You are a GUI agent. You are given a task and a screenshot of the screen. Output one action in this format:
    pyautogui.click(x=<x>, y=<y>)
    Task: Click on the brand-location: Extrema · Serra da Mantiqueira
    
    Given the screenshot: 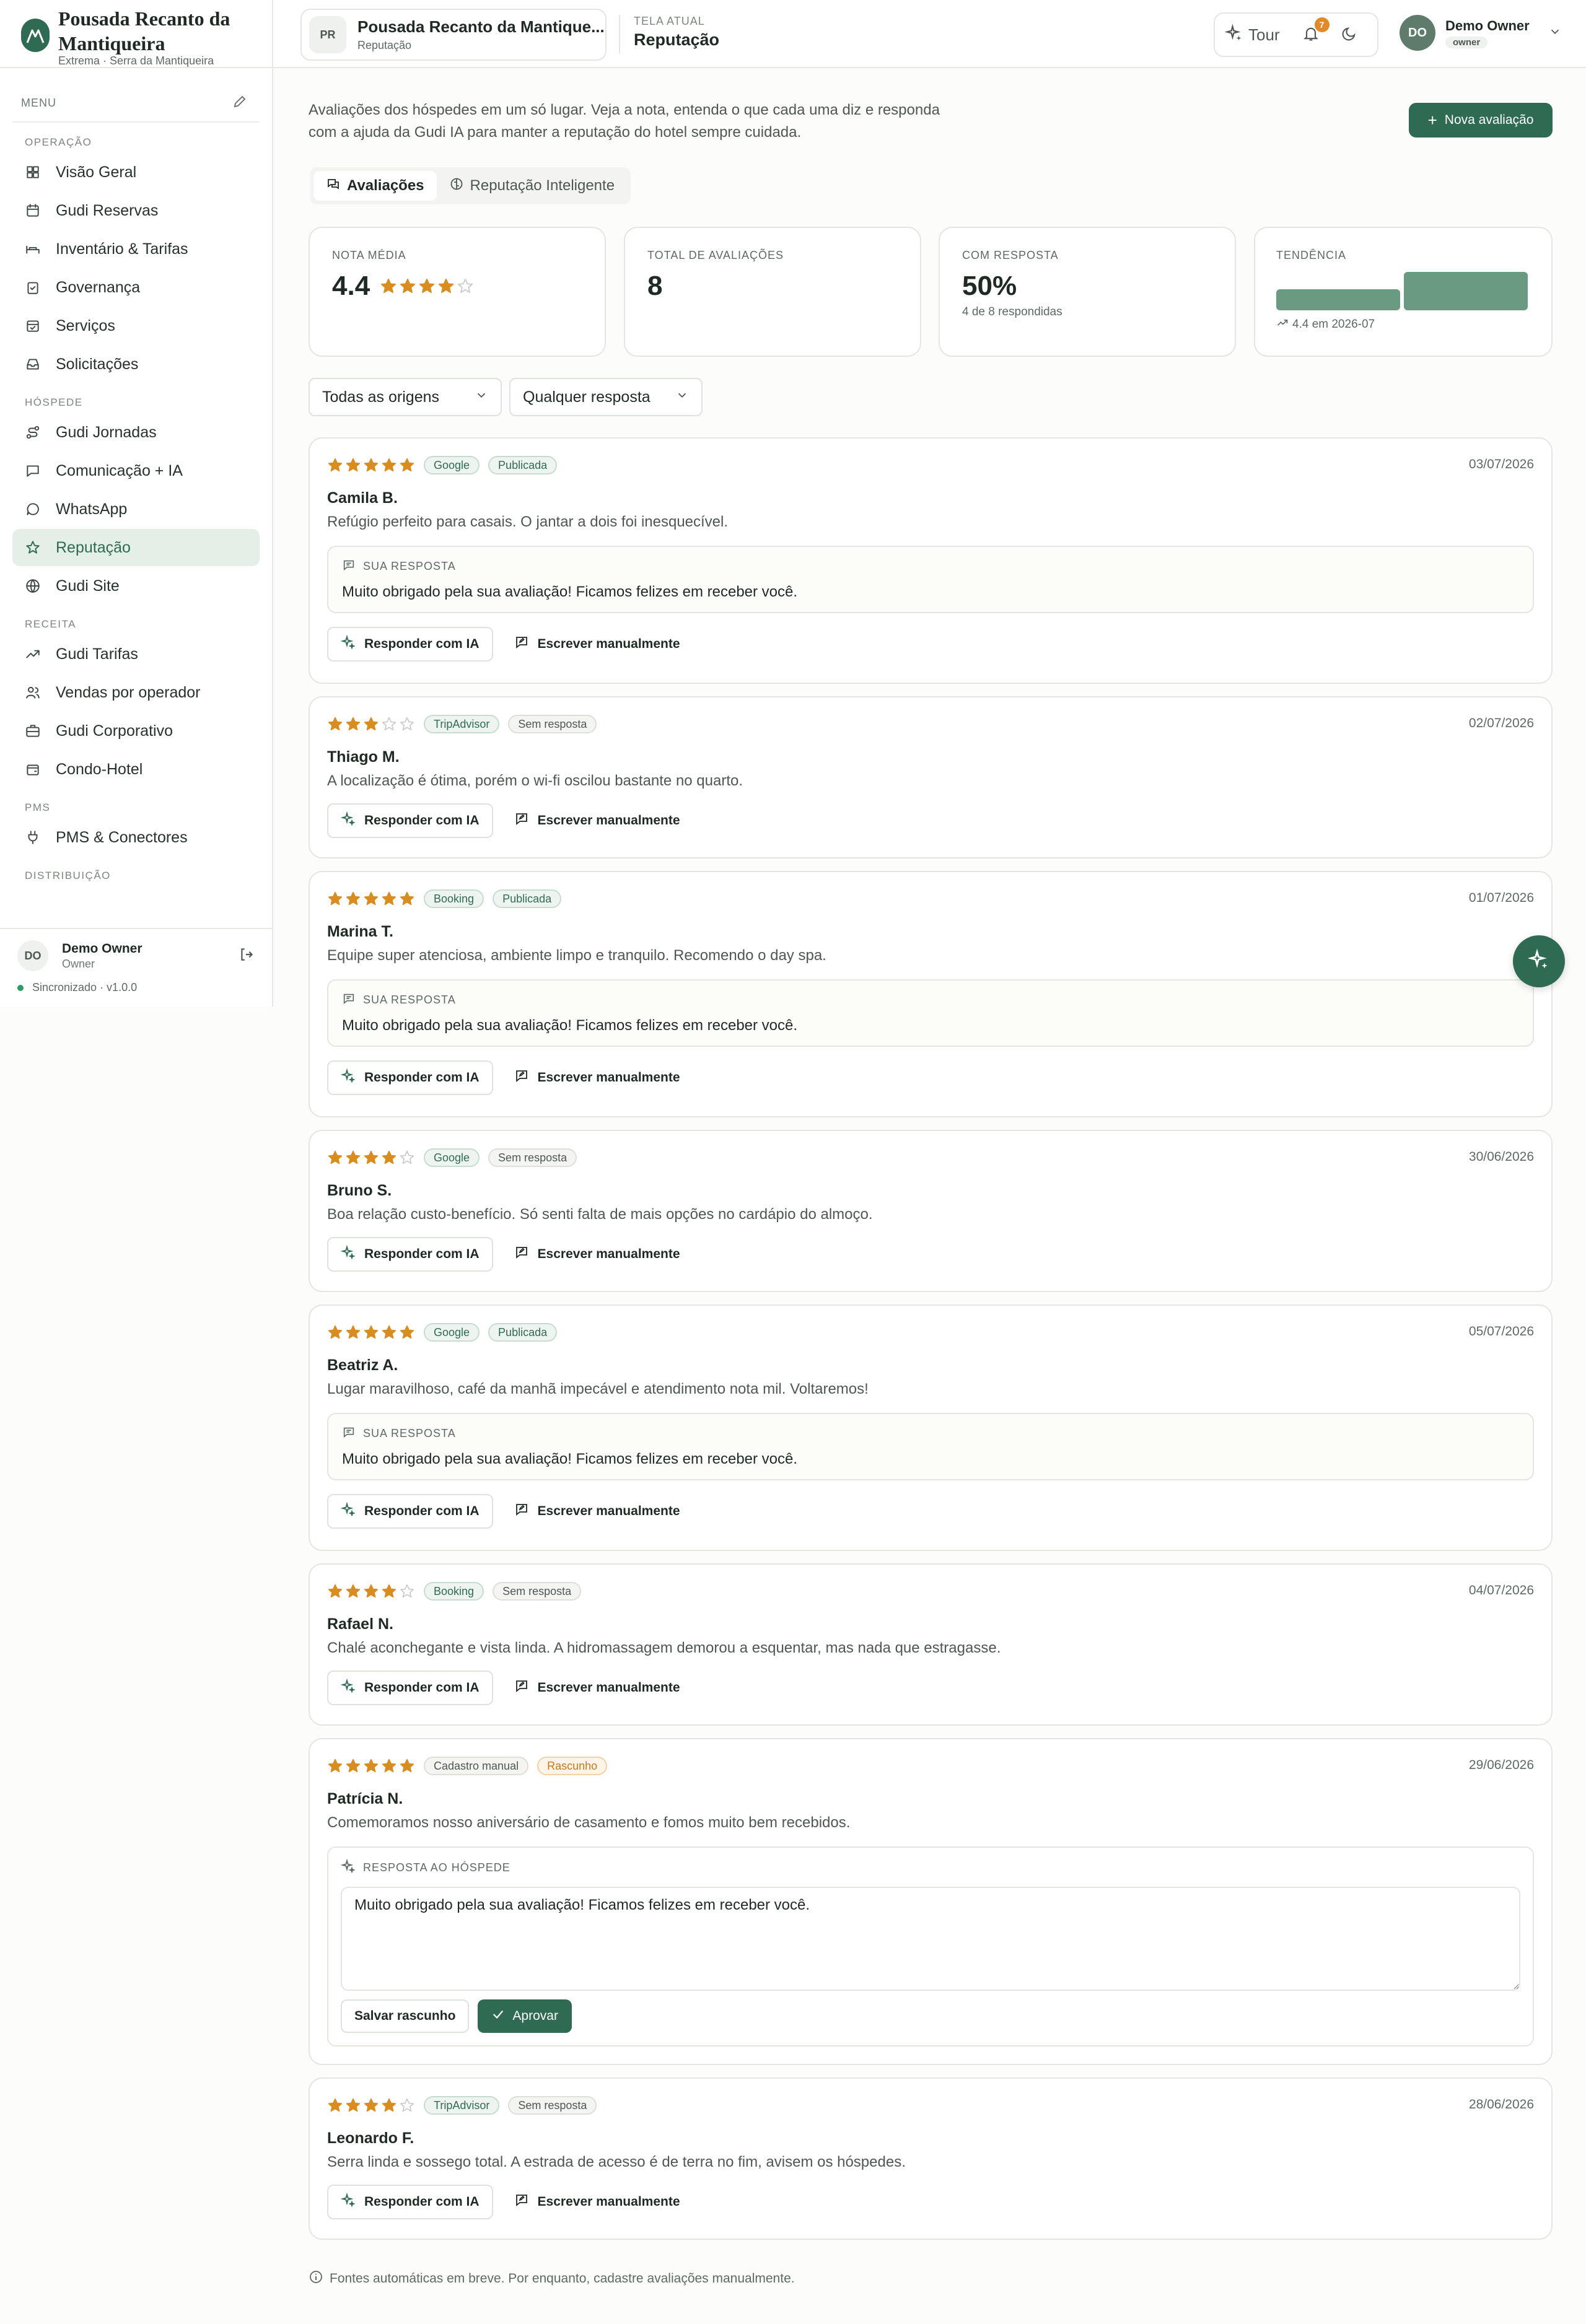 What is the action you would take?
    pyautogui.click(x=136, y=61)
    